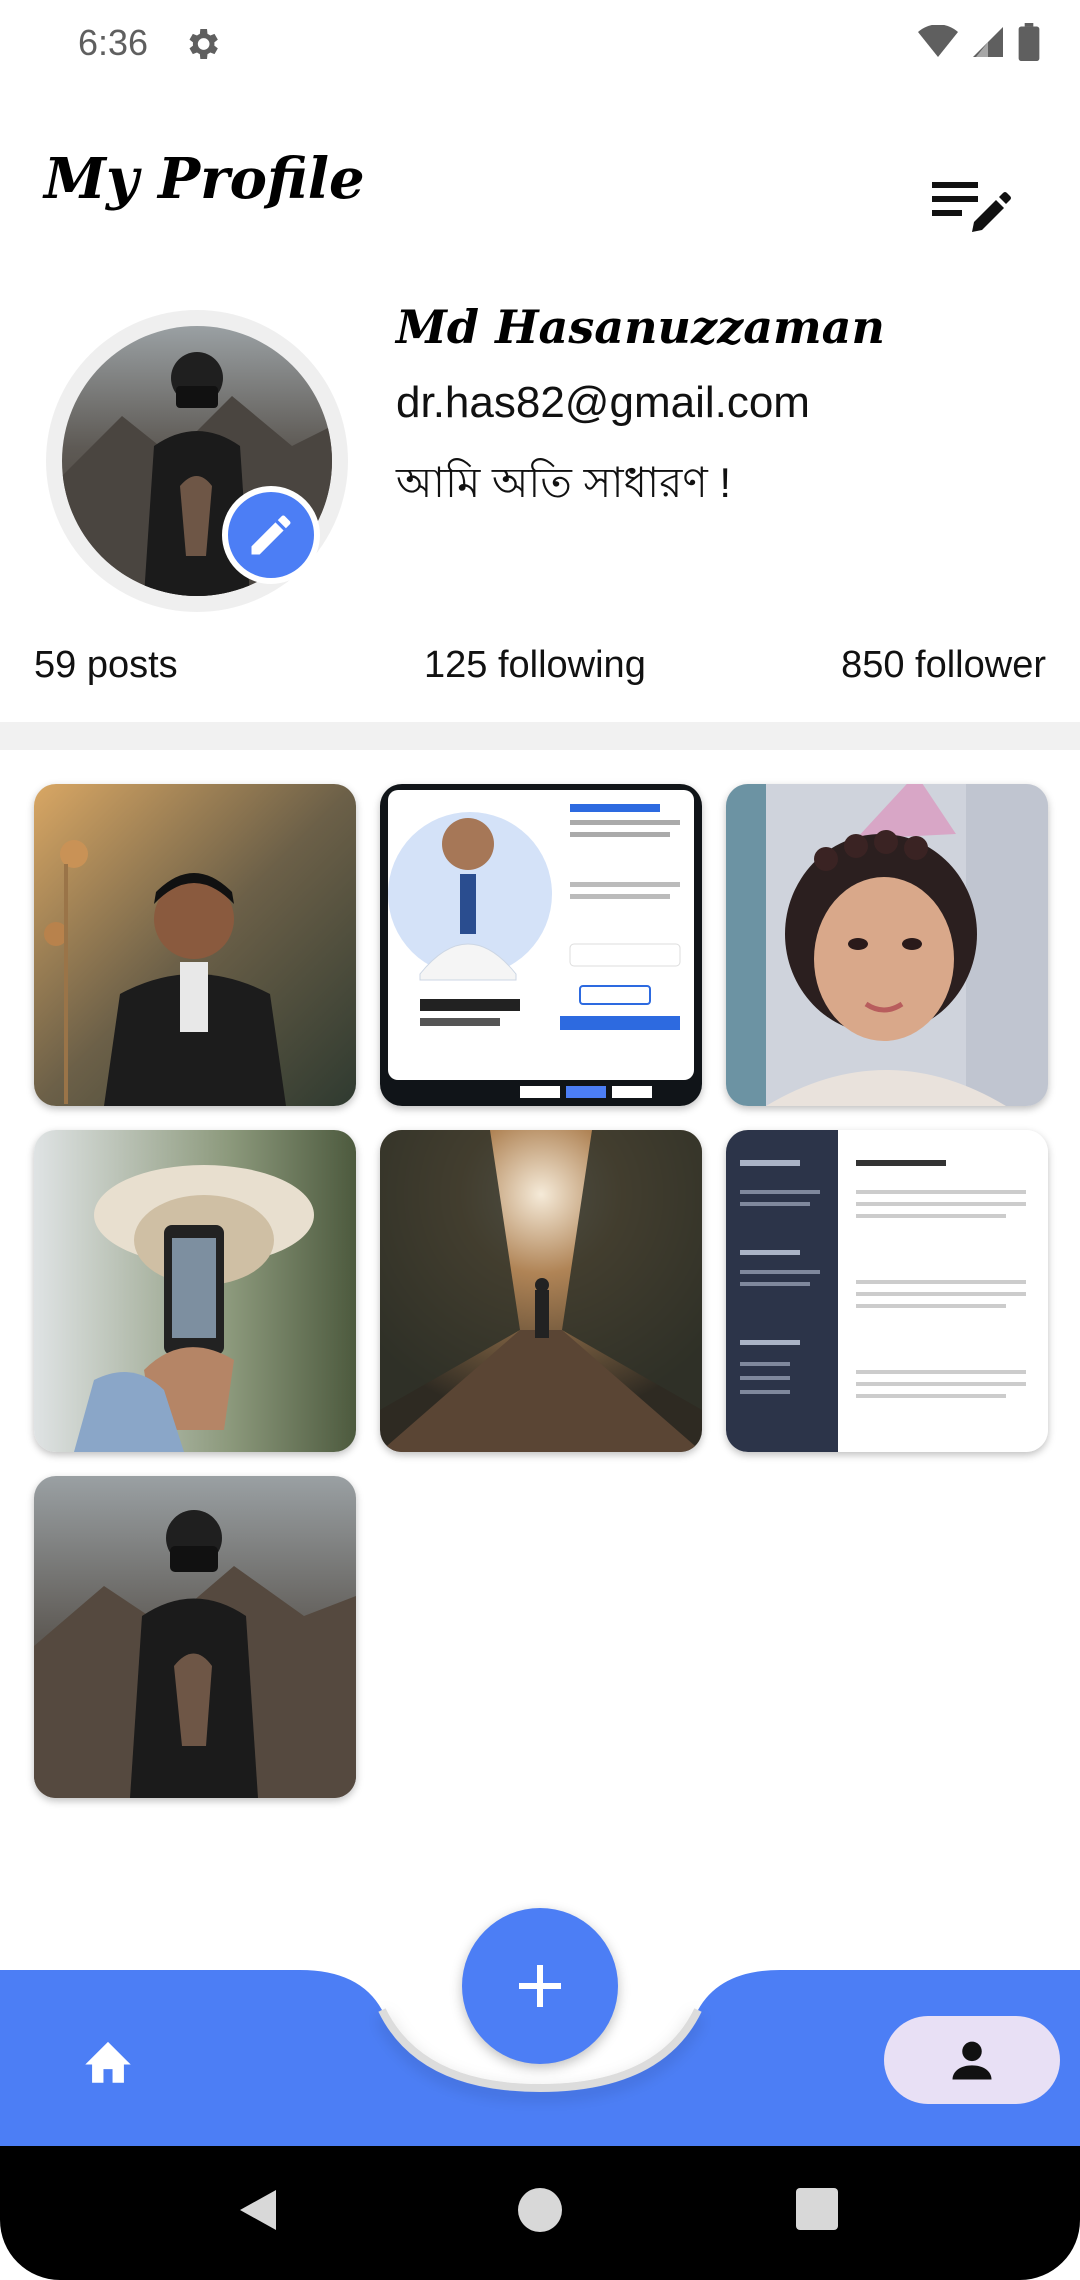 This screenshot has width=1080, height=2280. I want to click on follower-count: 850 follower, so click(943, 665).